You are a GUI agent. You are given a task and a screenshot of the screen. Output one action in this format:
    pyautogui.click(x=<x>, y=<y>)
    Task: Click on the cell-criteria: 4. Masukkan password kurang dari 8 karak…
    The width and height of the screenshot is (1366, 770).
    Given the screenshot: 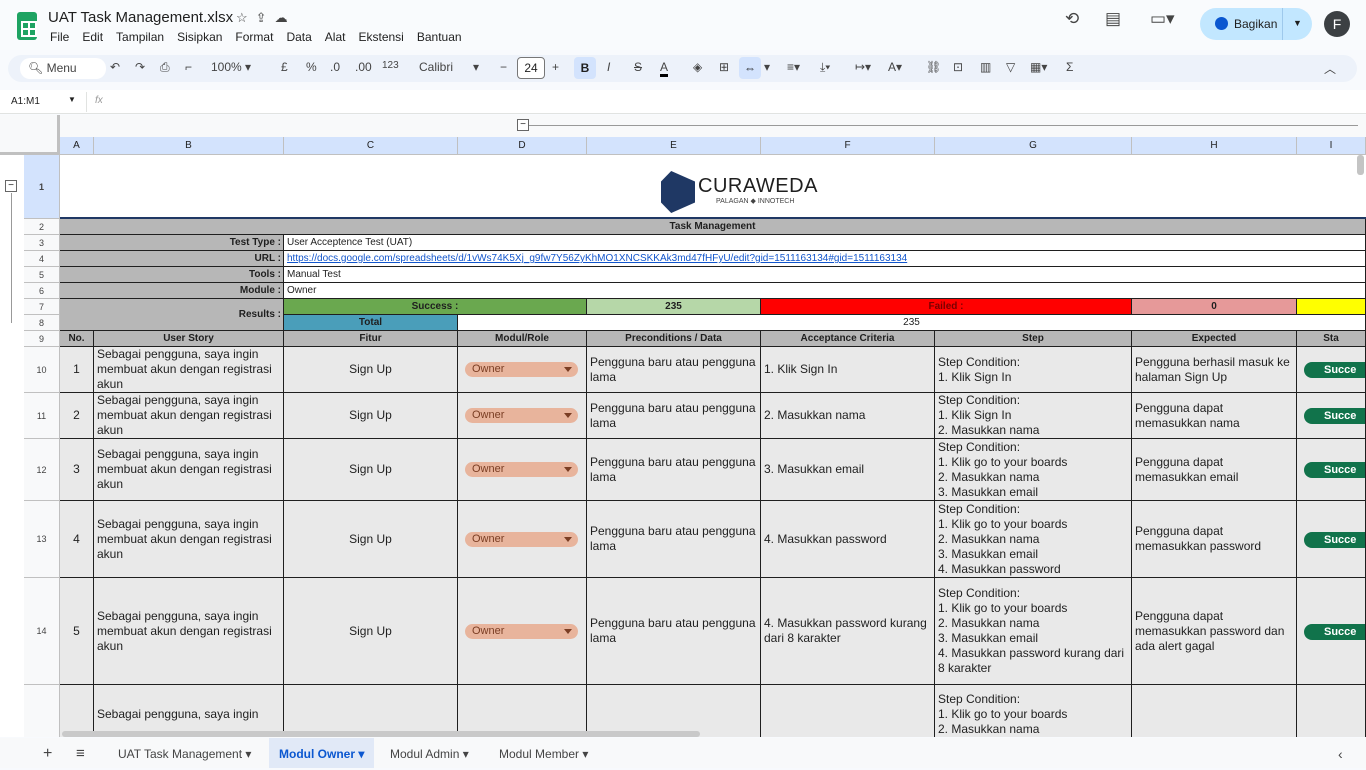 What is the action you would take?
    pyautogui.click(x=848, y=631)
    